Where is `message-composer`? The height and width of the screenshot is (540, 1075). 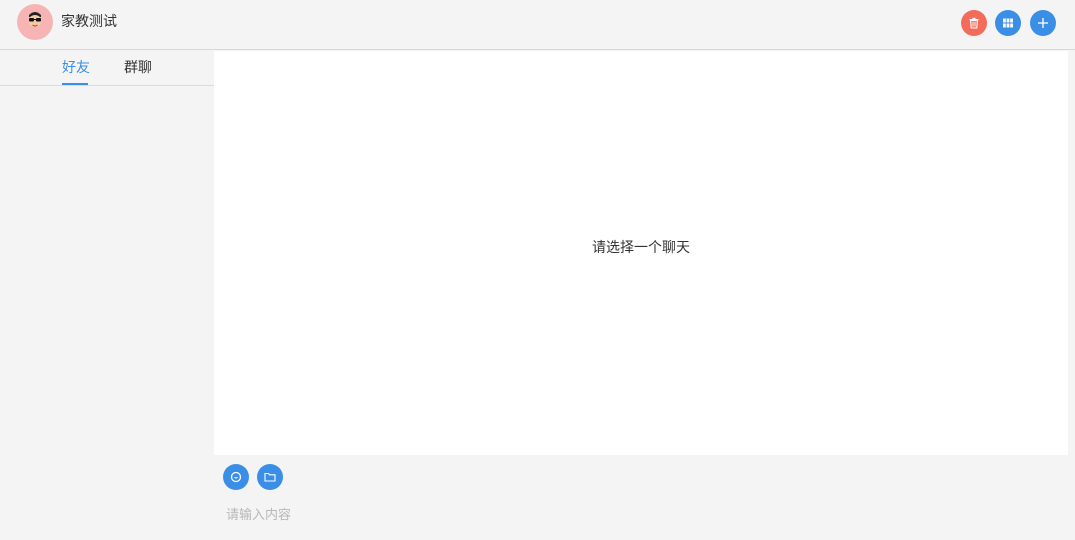
message-composer is located at coordinates (644, 497).